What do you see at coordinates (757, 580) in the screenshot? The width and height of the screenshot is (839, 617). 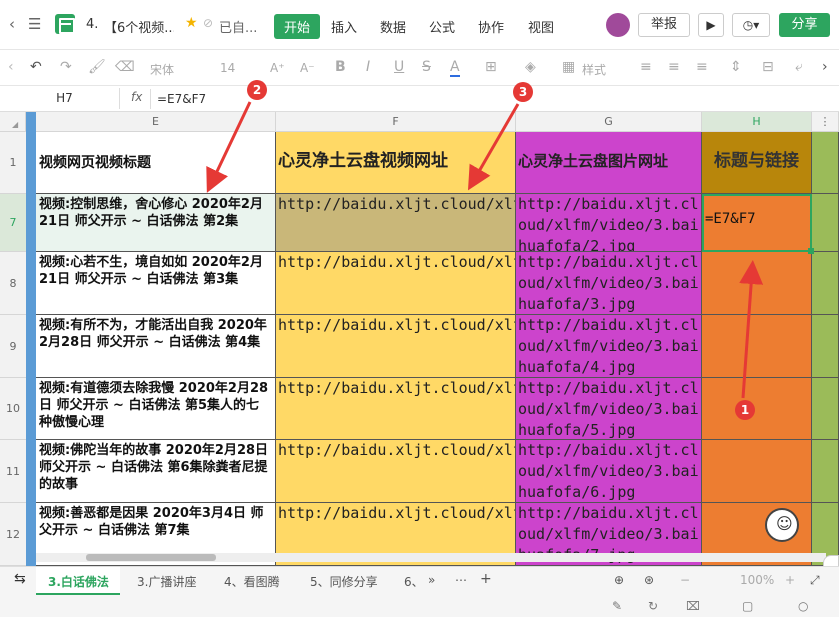 I see `zoom-level: 100%` at bounding box center [757, 580].